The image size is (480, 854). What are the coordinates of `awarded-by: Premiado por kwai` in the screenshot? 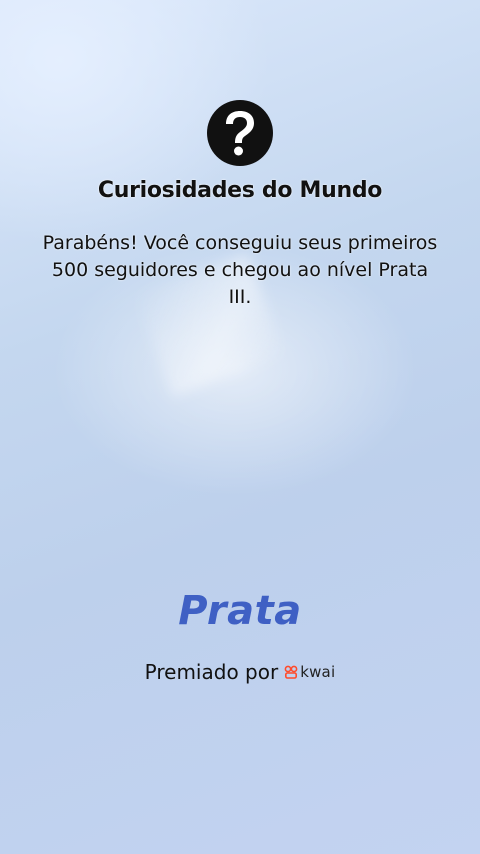 It's located at (240, 672).